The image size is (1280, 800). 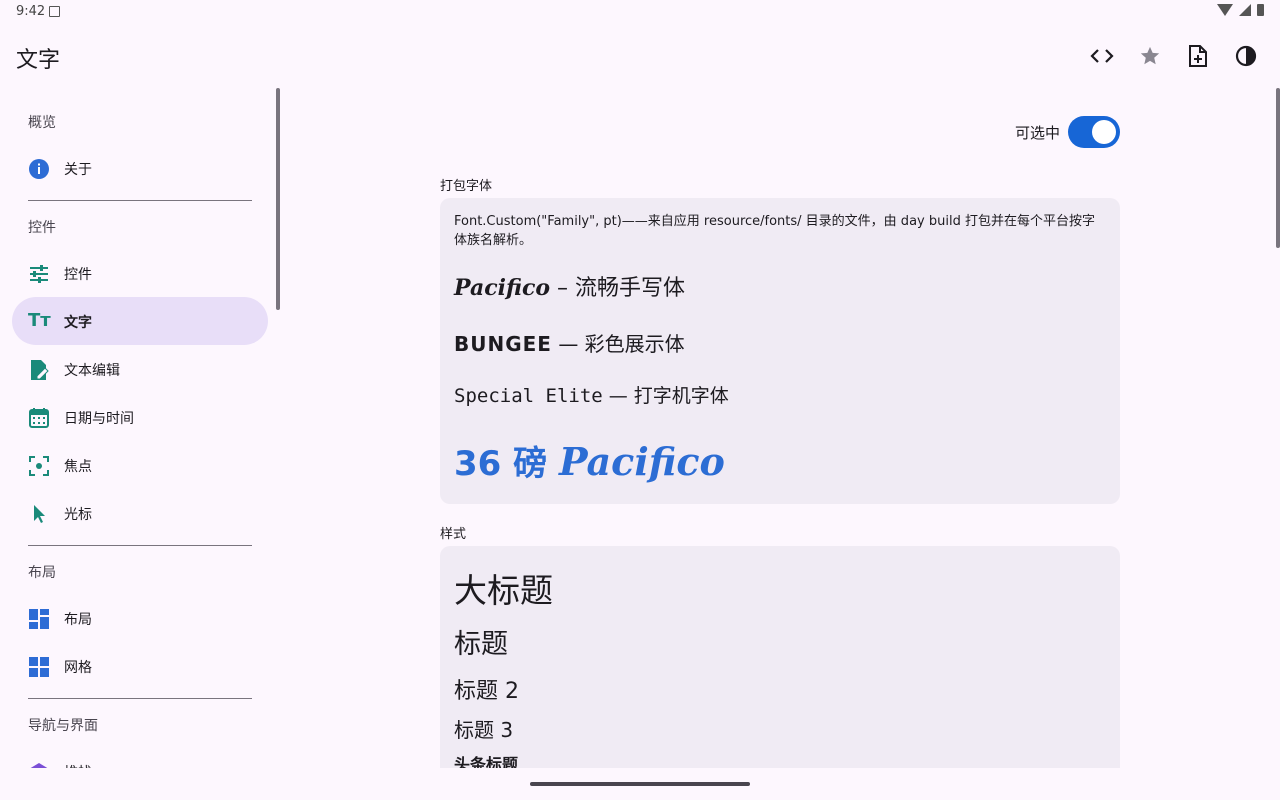 What do you see at coordinates (78, 620) in the screenshot?
I see `nav-item-label: 布局` at bounding box center [78, 620].